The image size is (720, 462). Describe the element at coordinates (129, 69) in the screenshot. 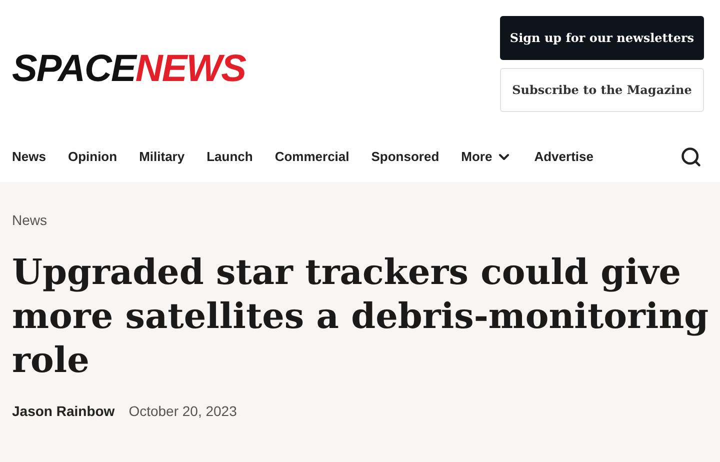

I see `logo: SPACENEWS` at that location.